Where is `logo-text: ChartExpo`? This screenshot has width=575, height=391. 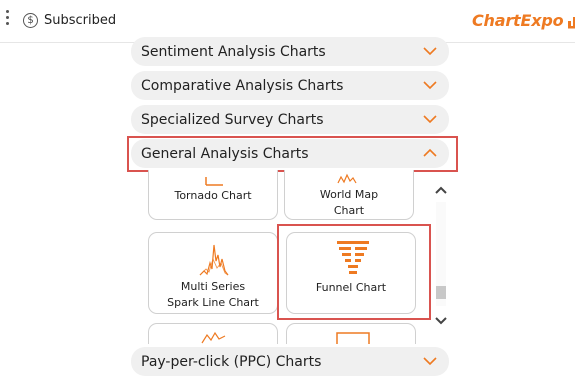 logo-text: ChartExpo is located at coordinates (518, 20).